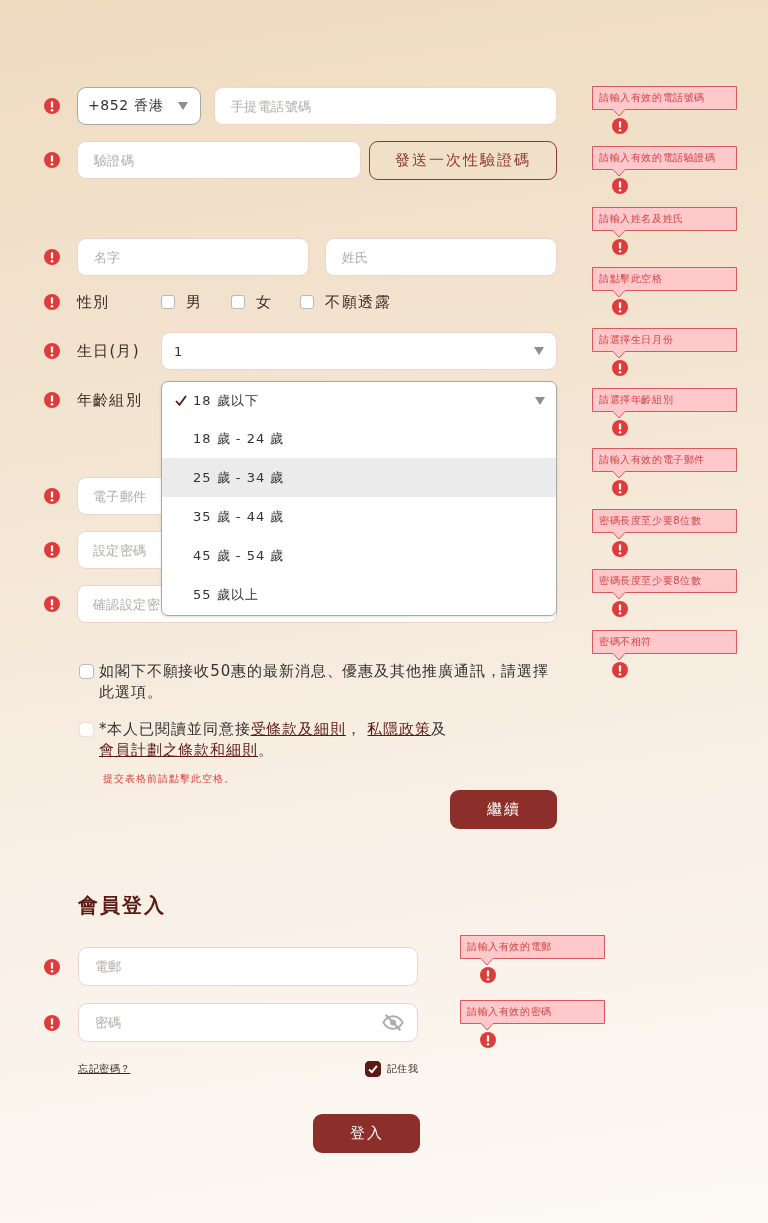 Image resolution: width=768 pixels, height=1223 pixels. Describe the element at coordinates (359, 400) in the screenshot. I see `dropdown-option: 18 歲以下` at that location.